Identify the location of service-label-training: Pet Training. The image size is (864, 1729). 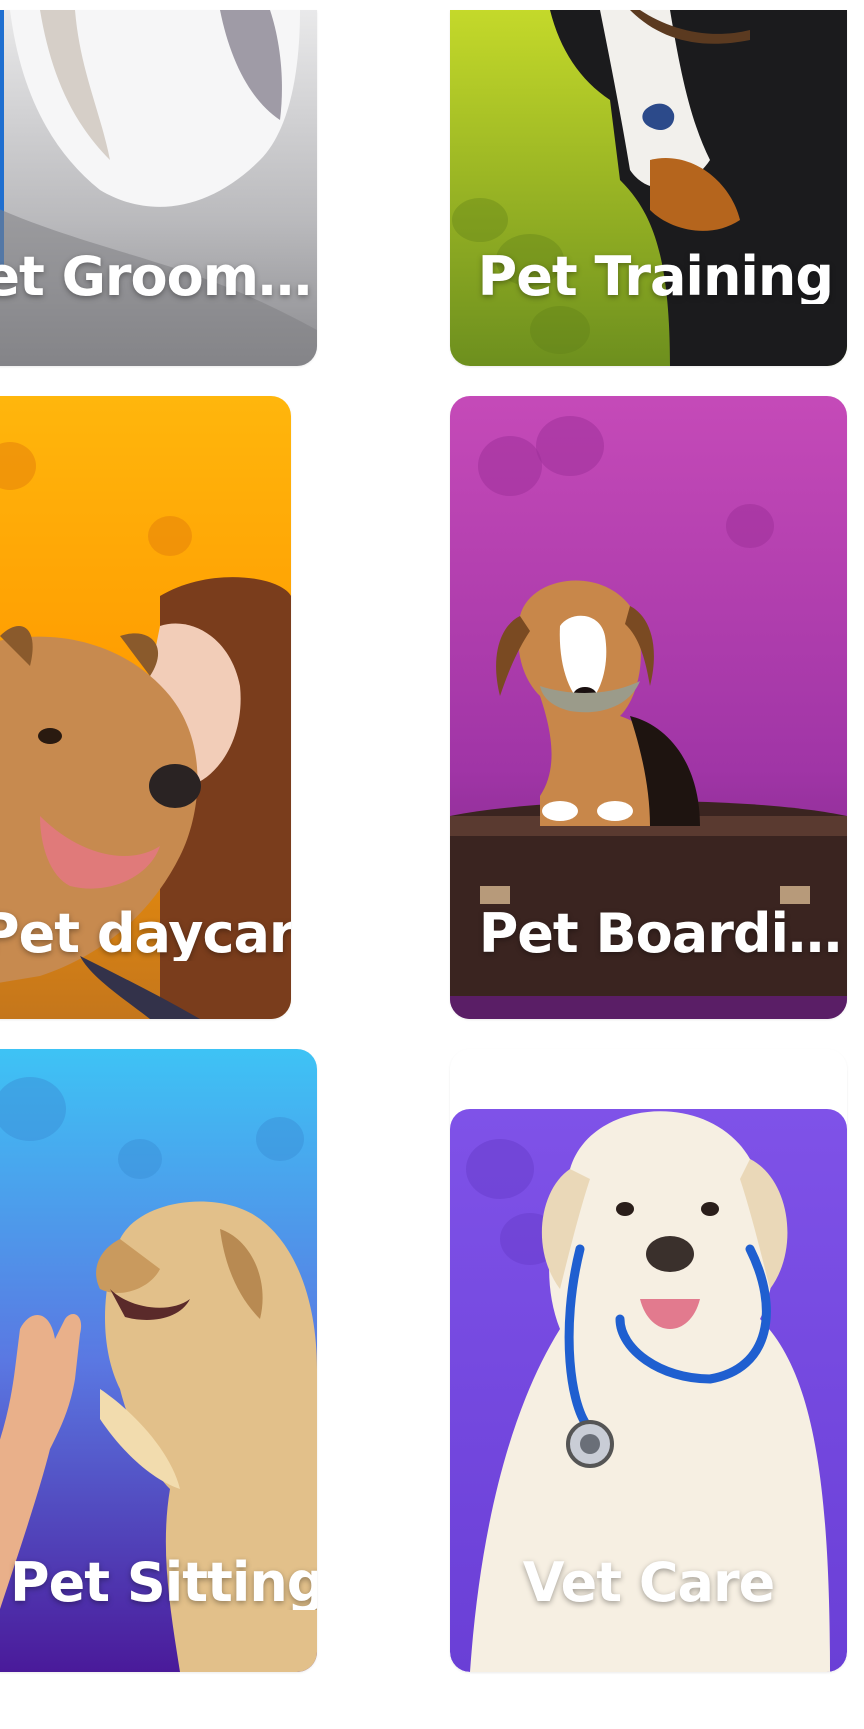
(655, 277).